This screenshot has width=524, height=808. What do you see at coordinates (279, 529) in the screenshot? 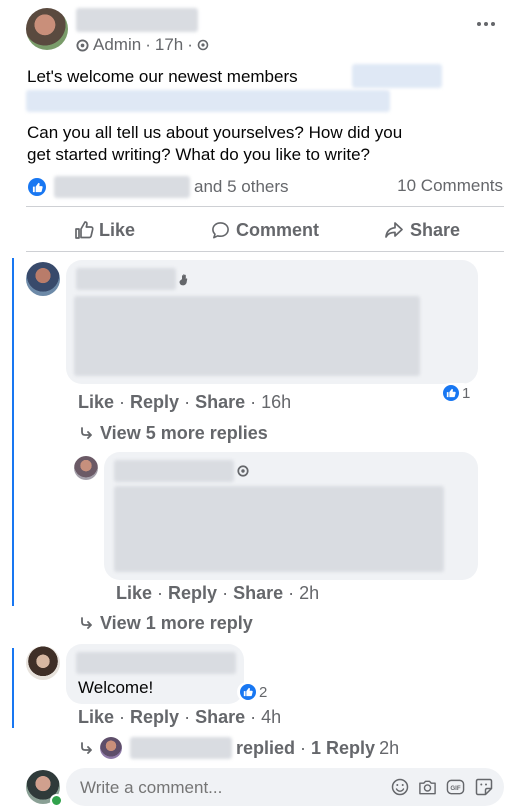
I see `reply-text` at bounding box center [279, 529].